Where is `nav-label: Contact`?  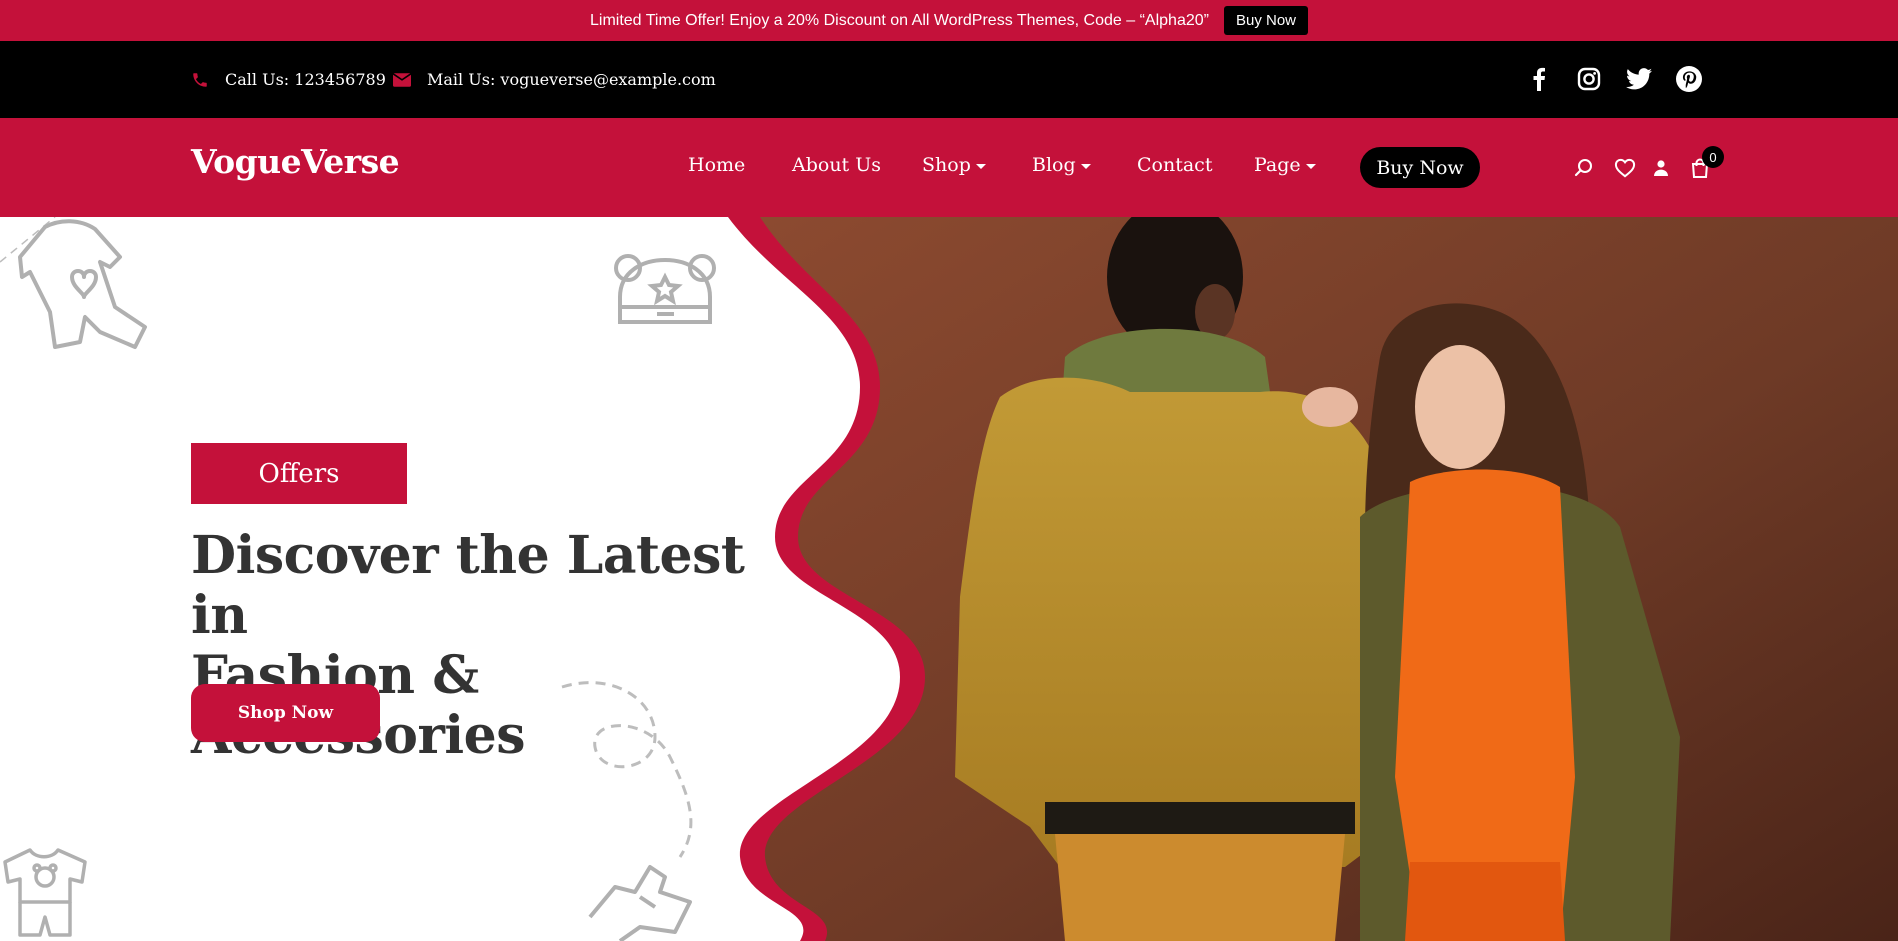 nav-label: Contact is located at coordinates (1175, 165).